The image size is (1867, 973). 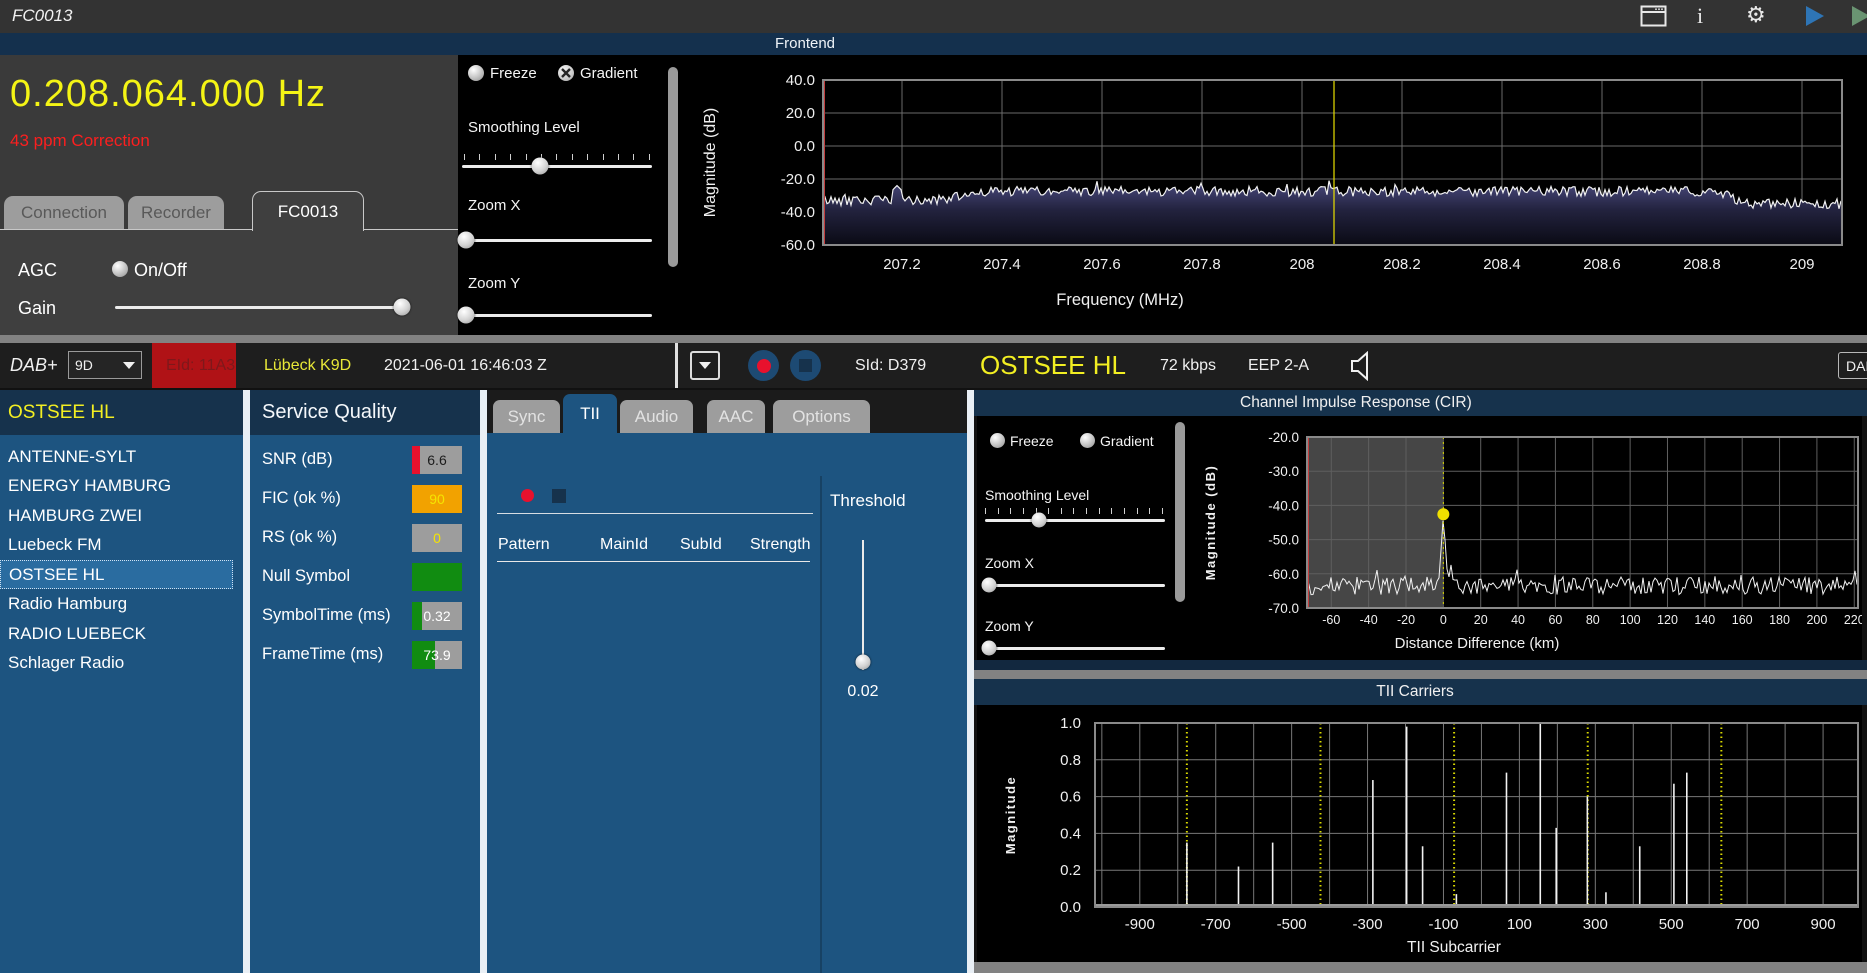 I want to click on svg-text: -900, so click(x=1140, y=924).